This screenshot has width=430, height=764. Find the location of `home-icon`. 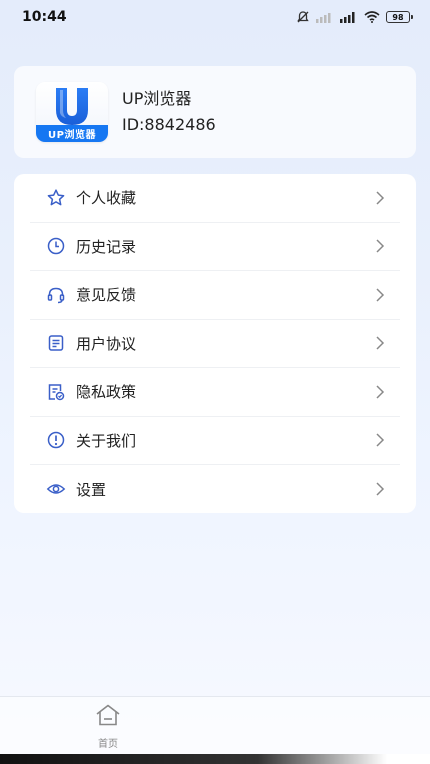

home-icon is located at coordinates (108, 717).